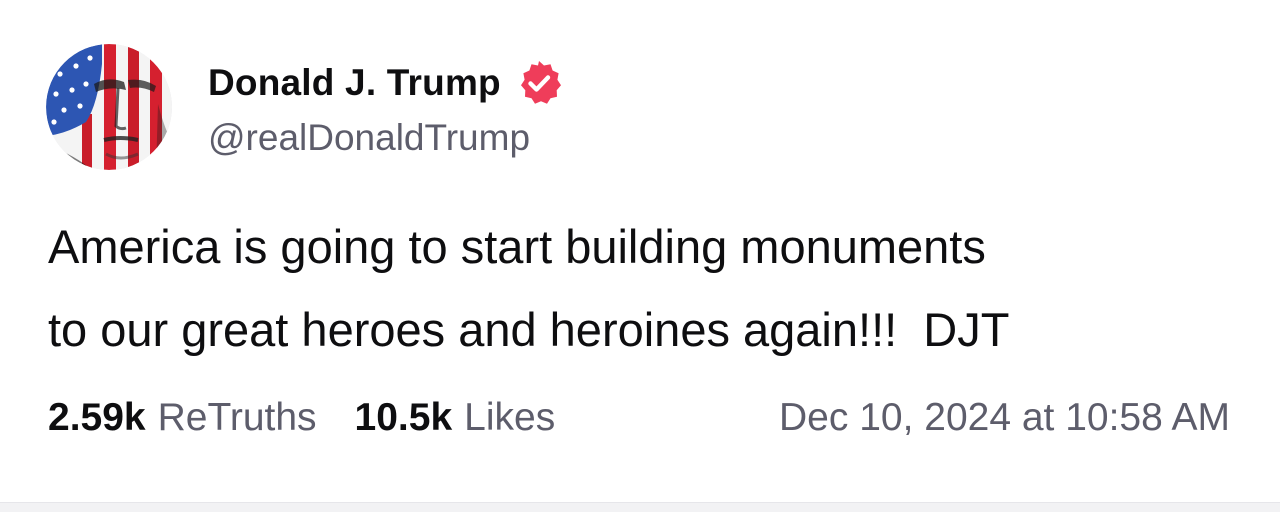 Image resolution: width=1280 pixels, height=512 pixels. Describe the element at coordinates (385, 138) in the screenshot. I see `author-handle: @realDonaldTrump` at that location.